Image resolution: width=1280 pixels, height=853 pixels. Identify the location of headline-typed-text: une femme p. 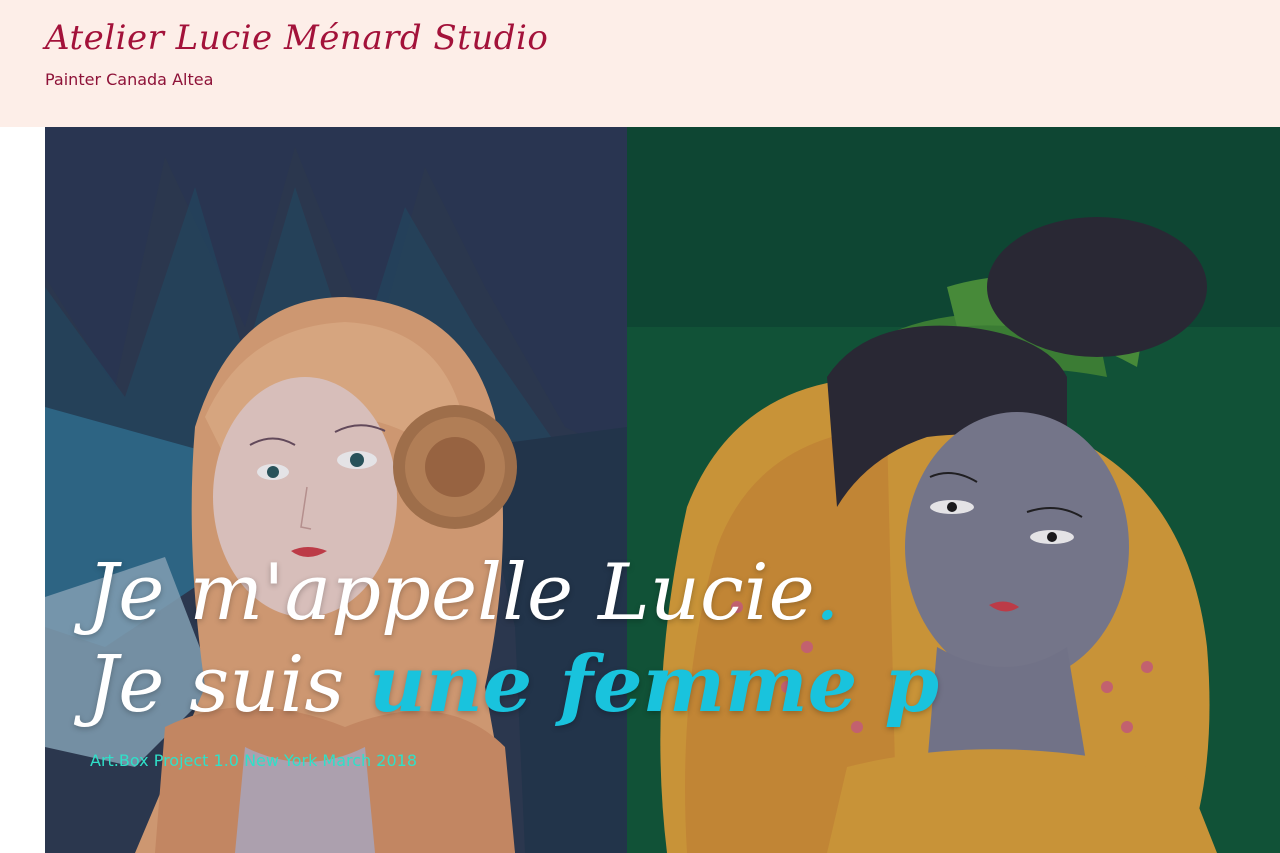
(654, 684).